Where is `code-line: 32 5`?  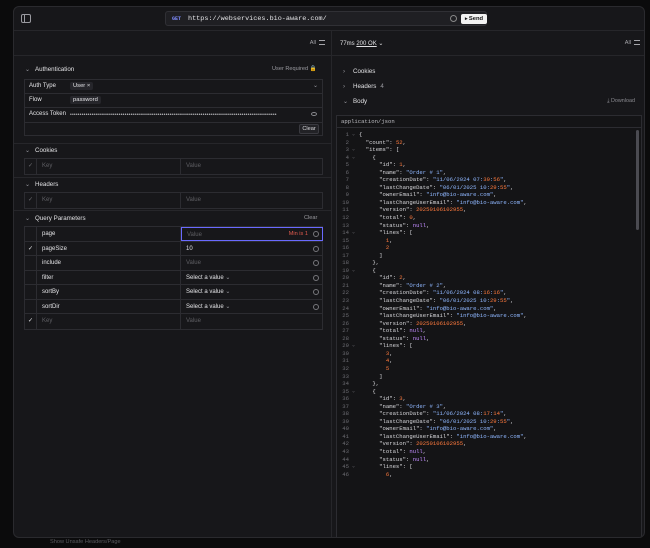 code-line: 32 5 is located at coordinates (489, 369).